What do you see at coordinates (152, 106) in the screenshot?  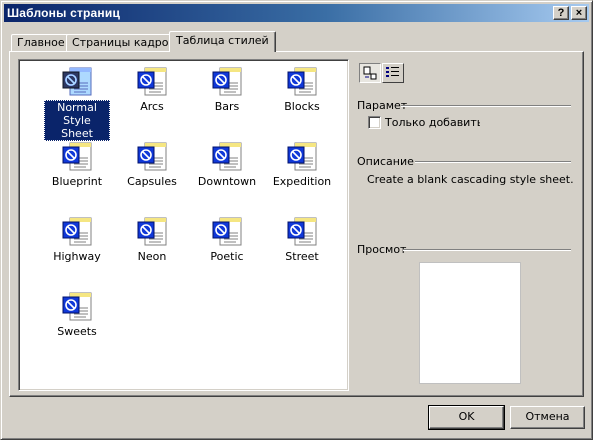 I see `template-item-label: Arcs` at bounding box center [152, 106].